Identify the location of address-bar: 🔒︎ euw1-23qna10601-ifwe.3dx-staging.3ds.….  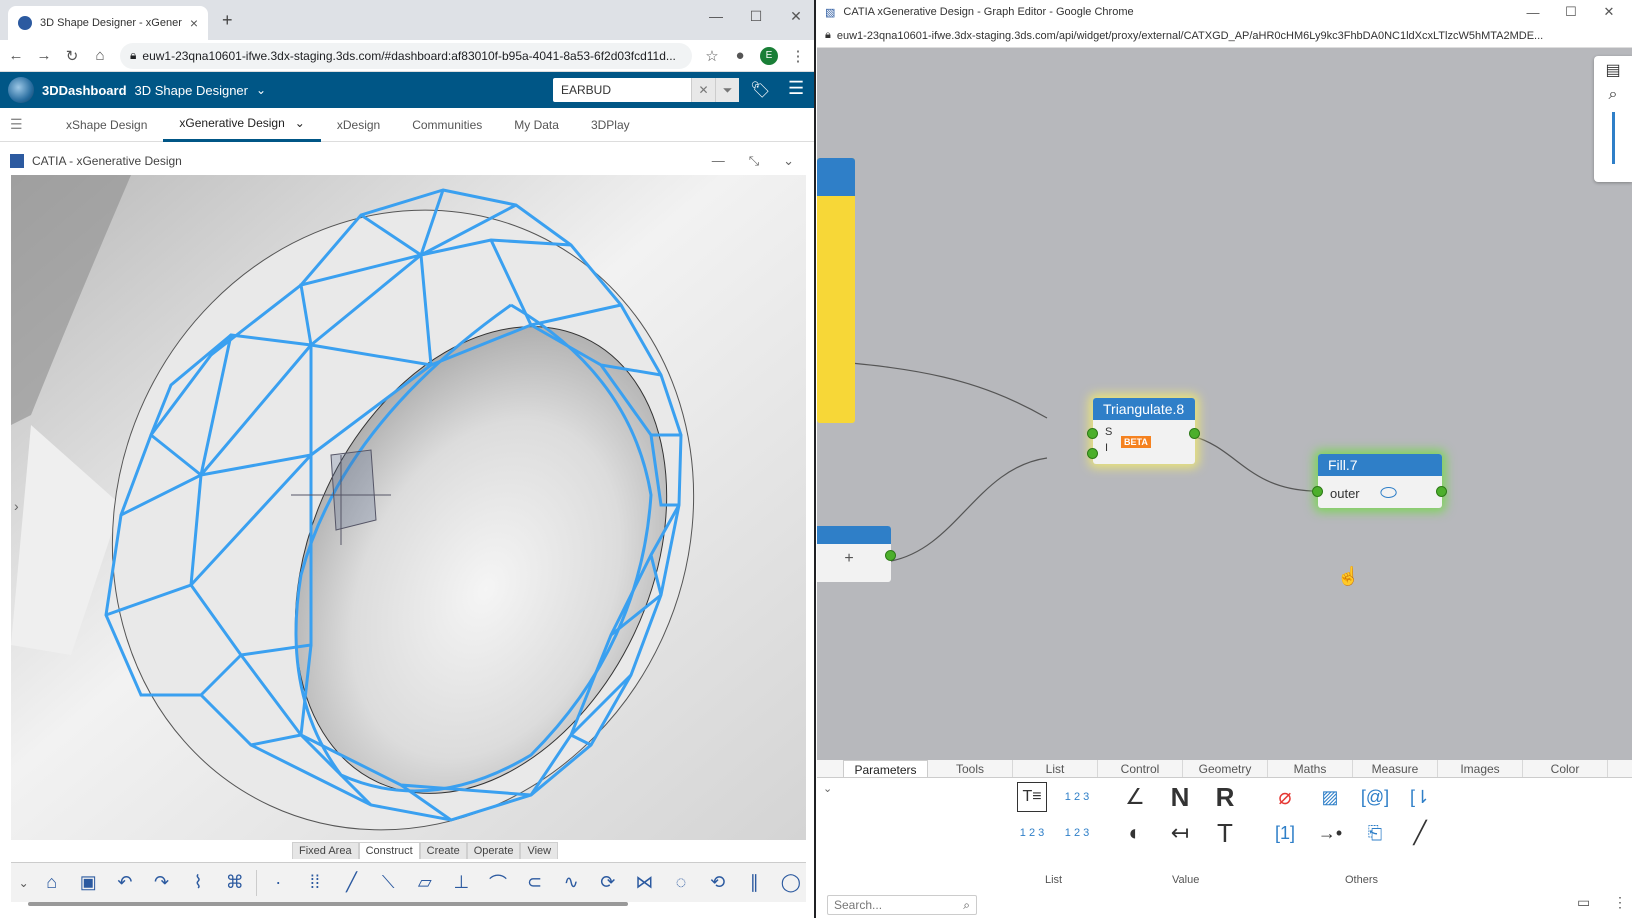
(1224, 36).